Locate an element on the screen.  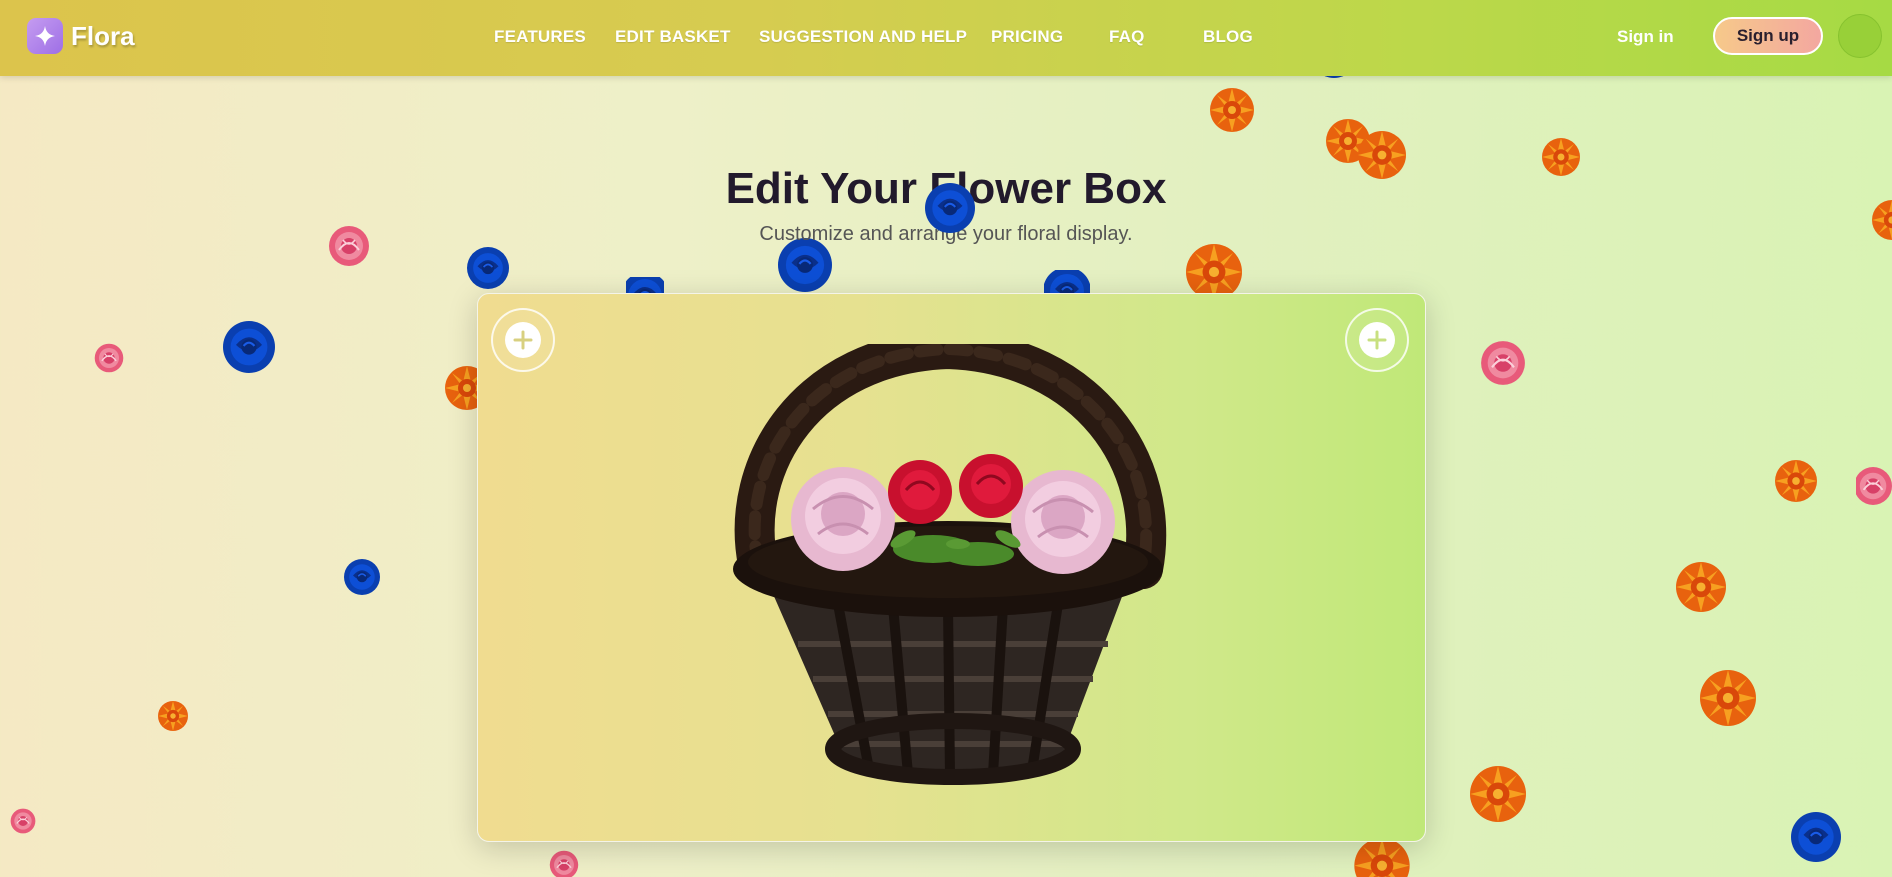
nav-link-blog: BLOG is located at coordinates (1228, 37).